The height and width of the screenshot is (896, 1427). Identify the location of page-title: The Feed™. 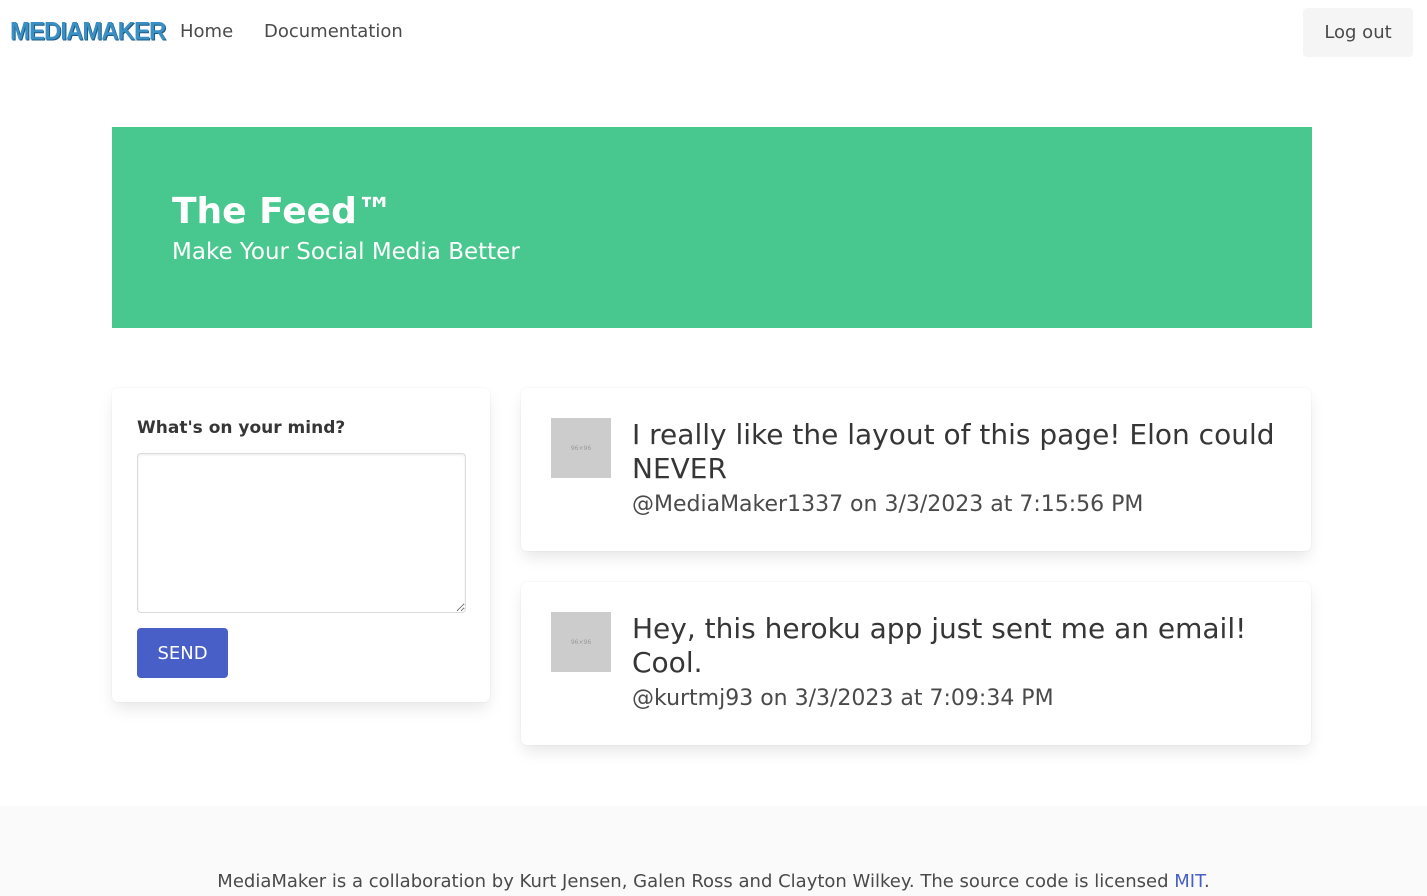
(282, 211).